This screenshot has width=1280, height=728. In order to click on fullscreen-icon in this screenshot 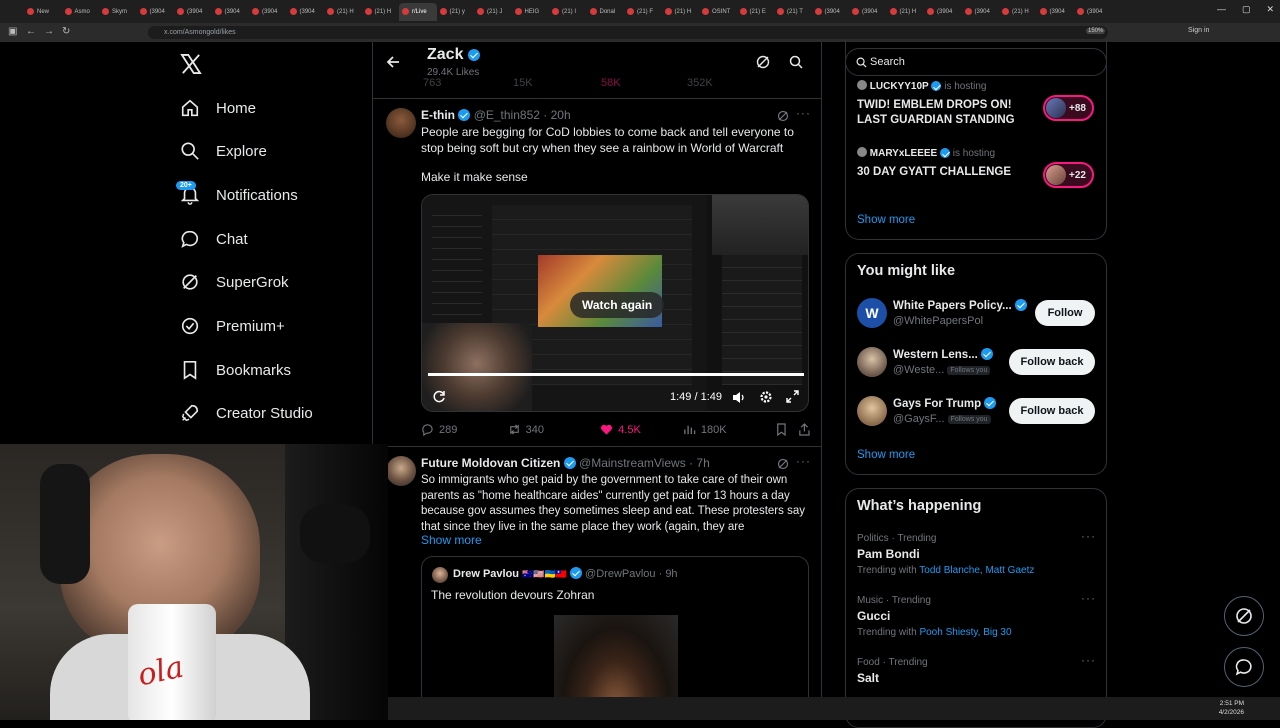, I will do `click(792, 396)`.